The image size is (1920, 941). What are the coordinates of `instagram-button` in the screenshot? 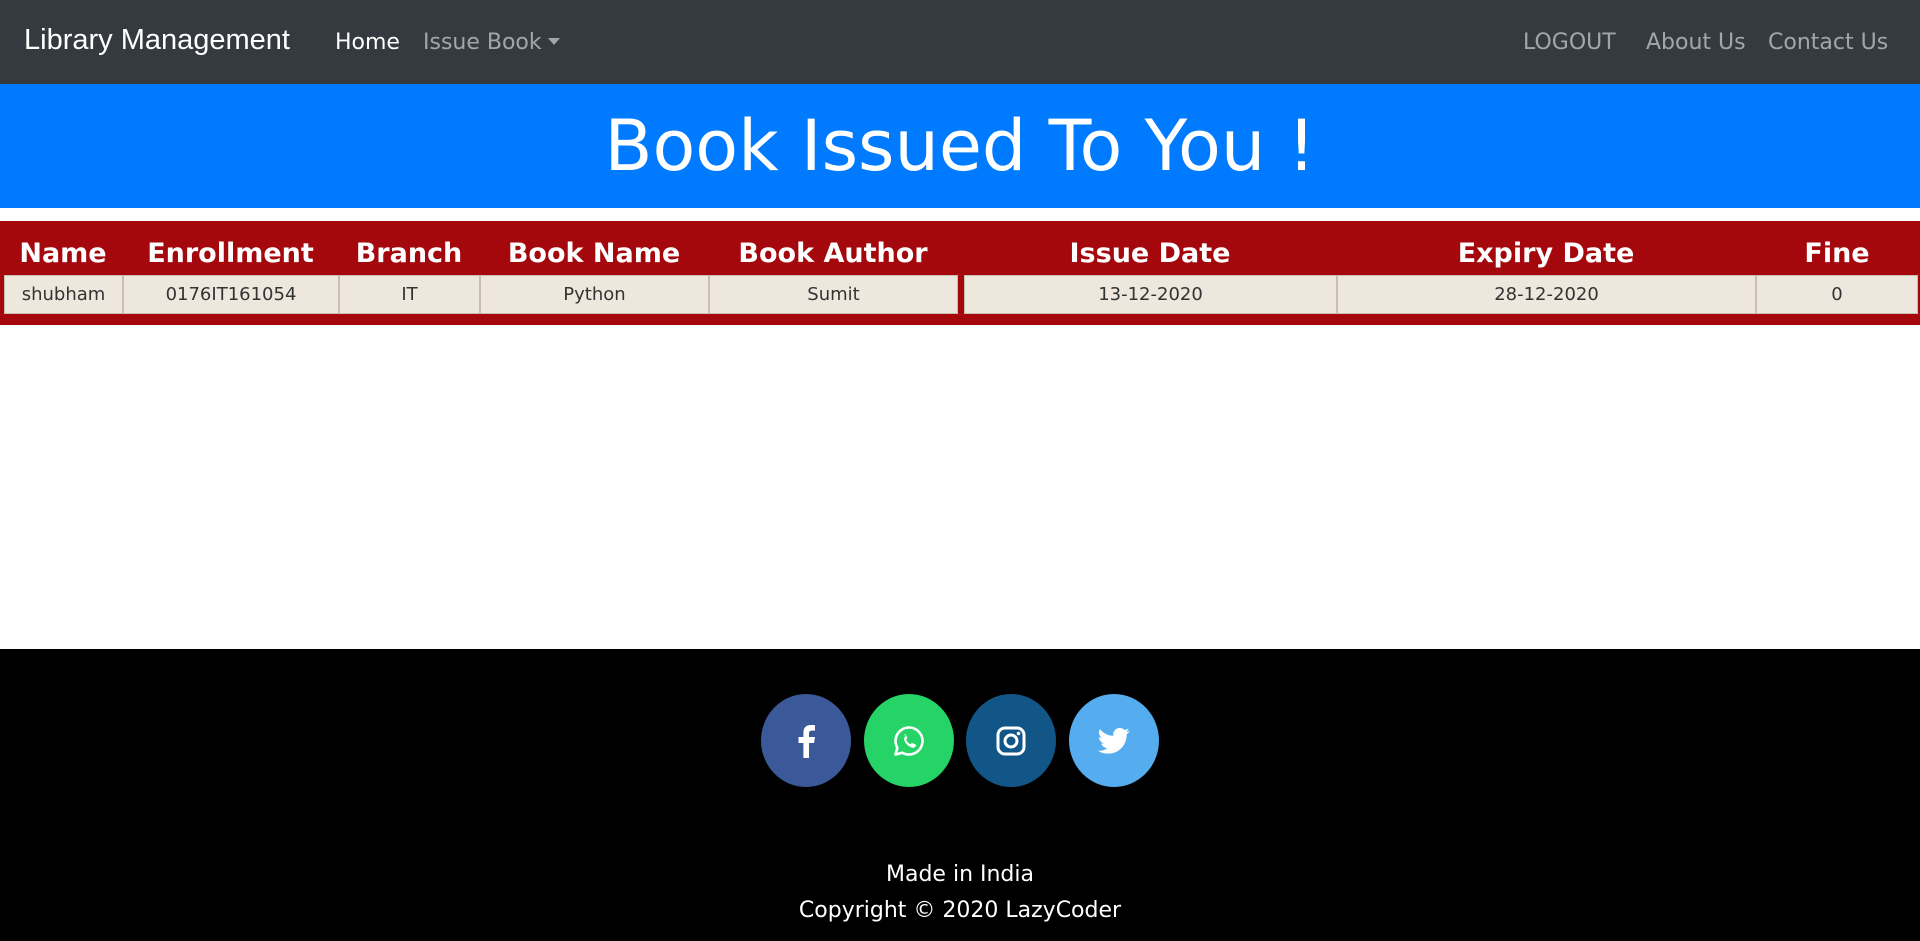 It's located at (1011, 740).